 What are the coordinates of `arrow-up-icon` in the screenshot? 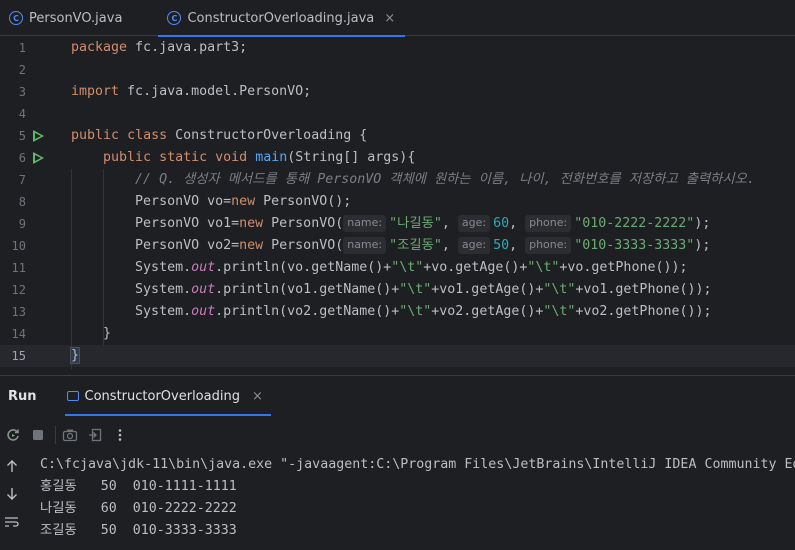 It's located at (12, 466).